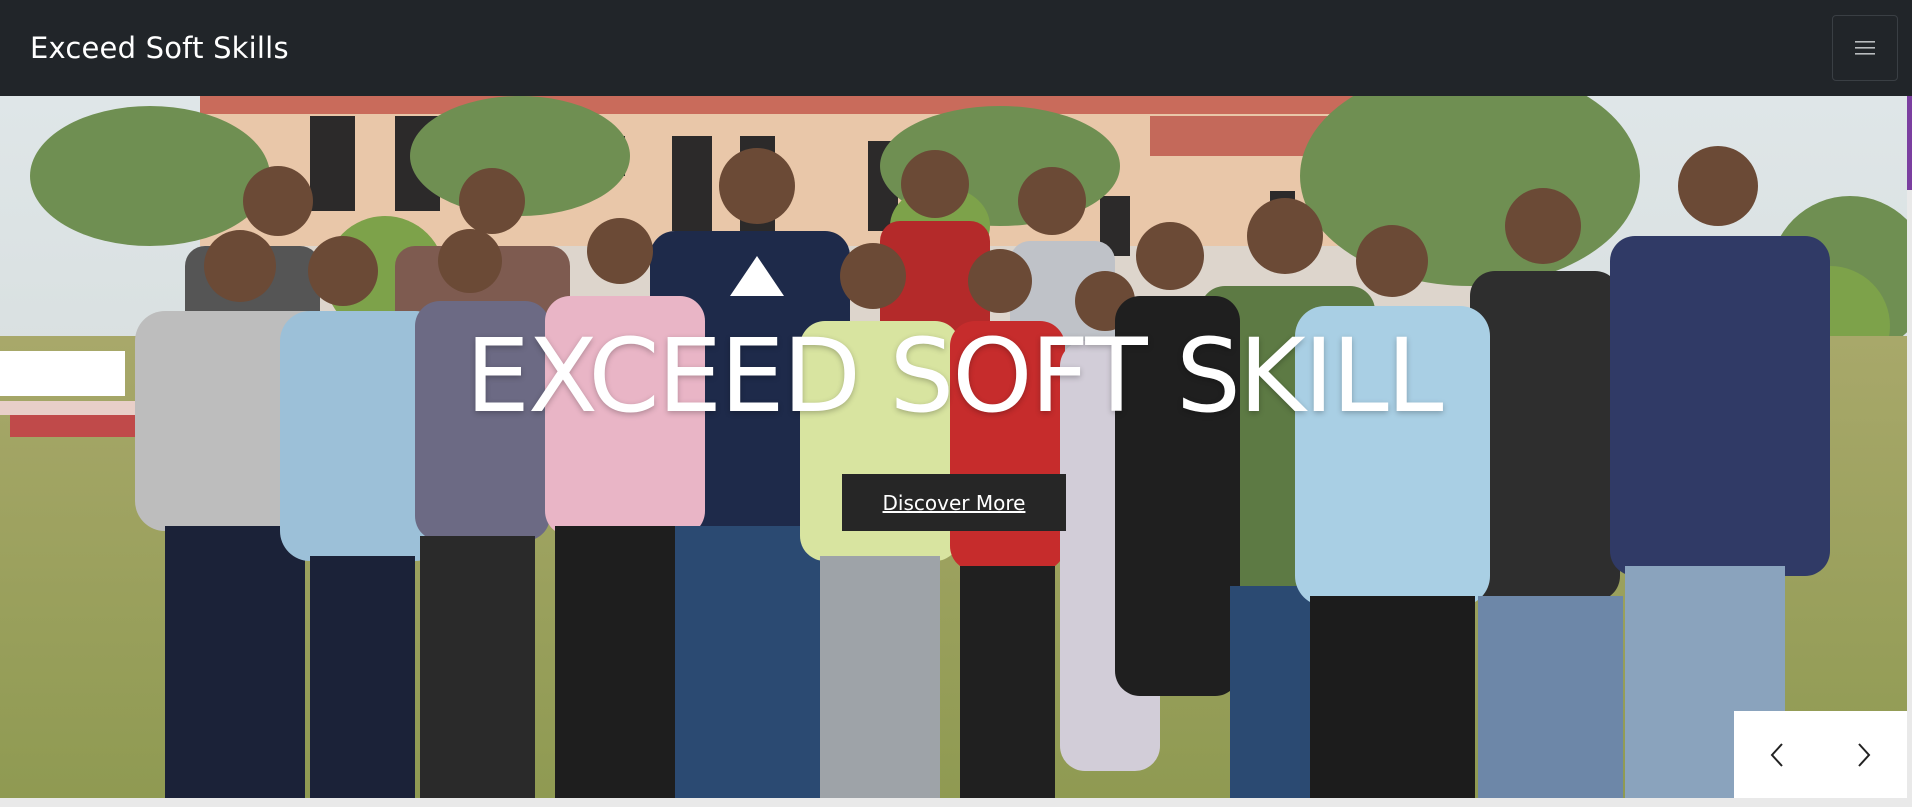 The image size is (1912, 807). What do you see at coordinates (954, 502) in the screenshot?
I see `discover-more-button: Discover More` at bounding box center [954, 502].